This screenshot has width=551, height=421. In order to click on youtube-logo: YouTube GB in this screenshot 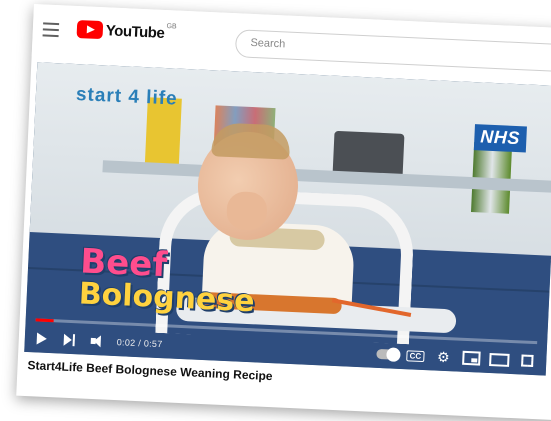, I will do `click(126, 30)`.